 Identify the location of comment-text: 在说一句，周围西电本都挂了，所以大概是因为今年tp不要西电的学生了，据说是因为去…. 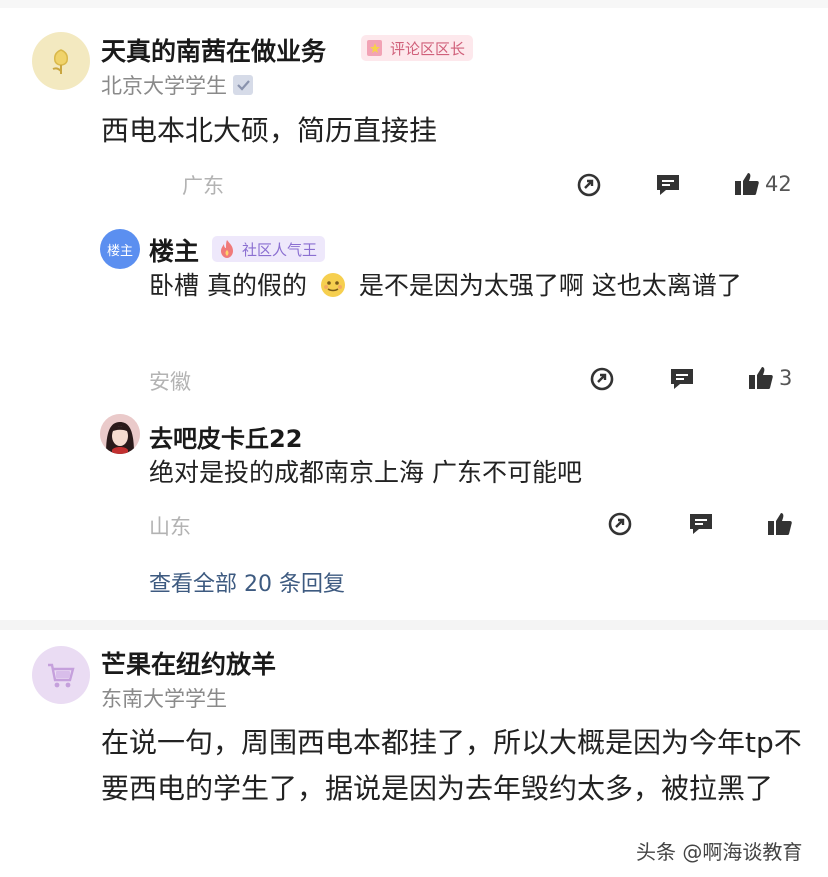
(451, 765).